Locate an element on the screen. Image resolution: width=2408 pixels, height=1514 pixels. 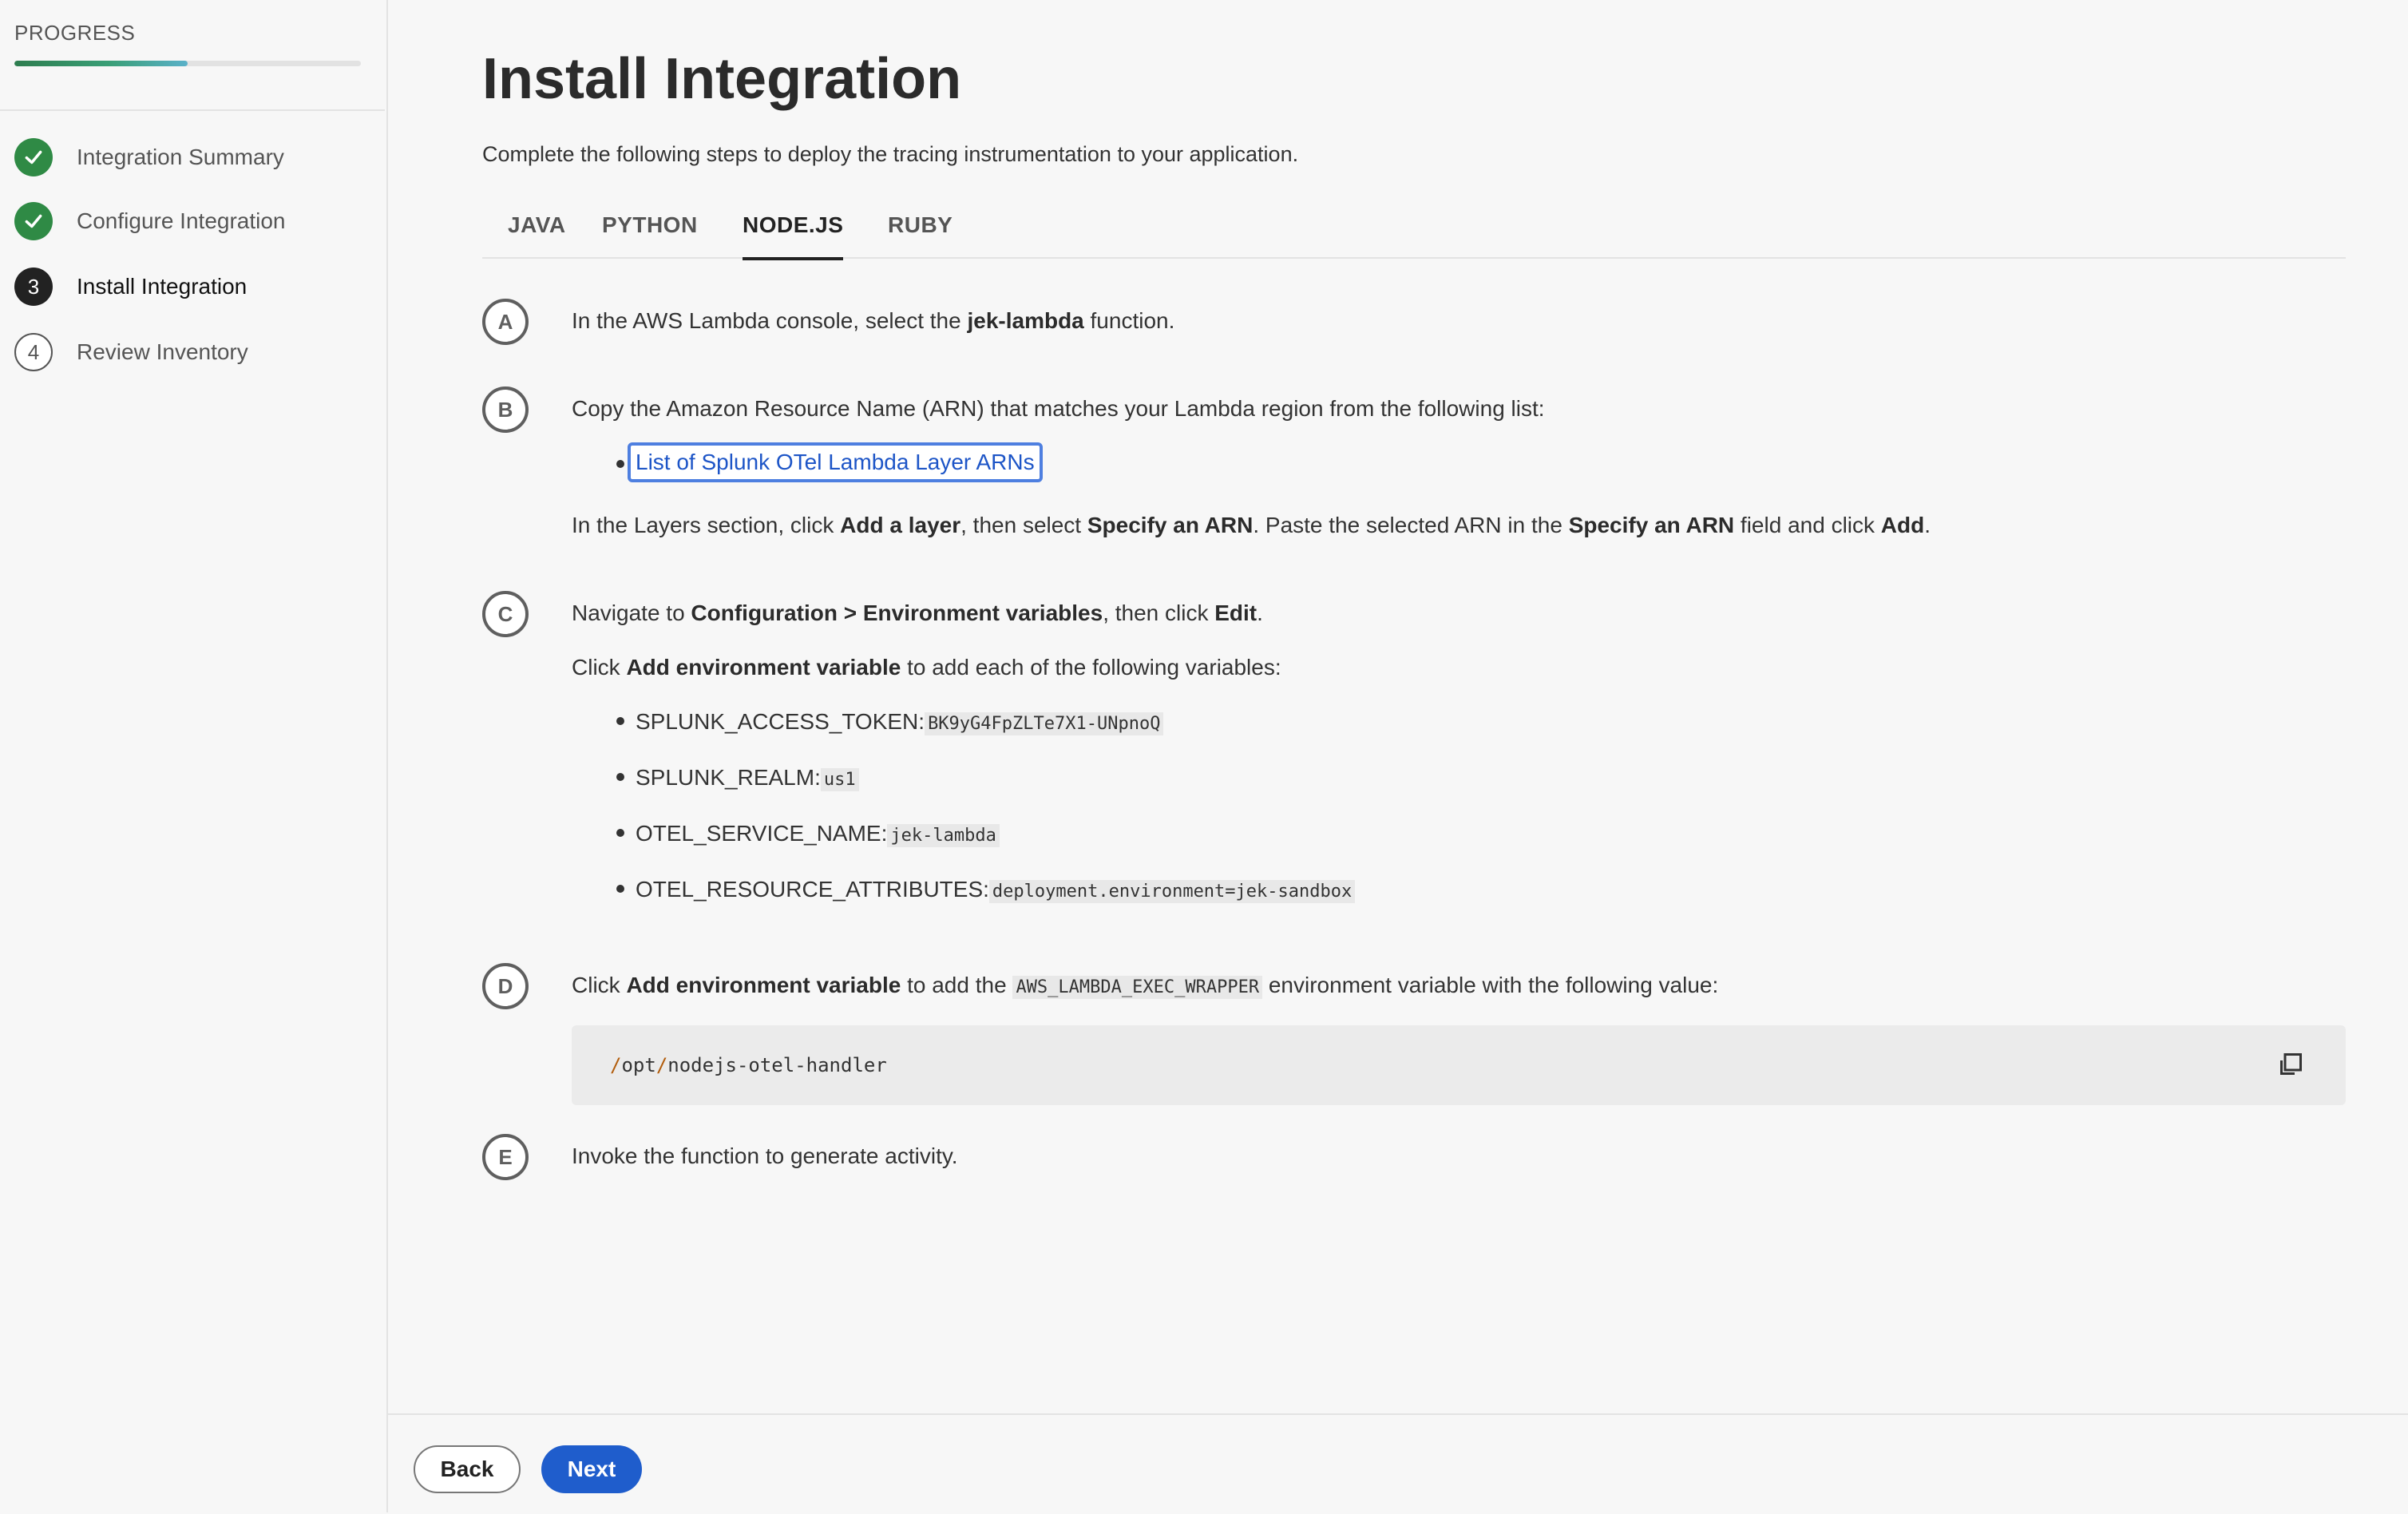
arn-list-link: List of Splunk OTel Lambda Layer ARNs is located at coordinates (835, 462).